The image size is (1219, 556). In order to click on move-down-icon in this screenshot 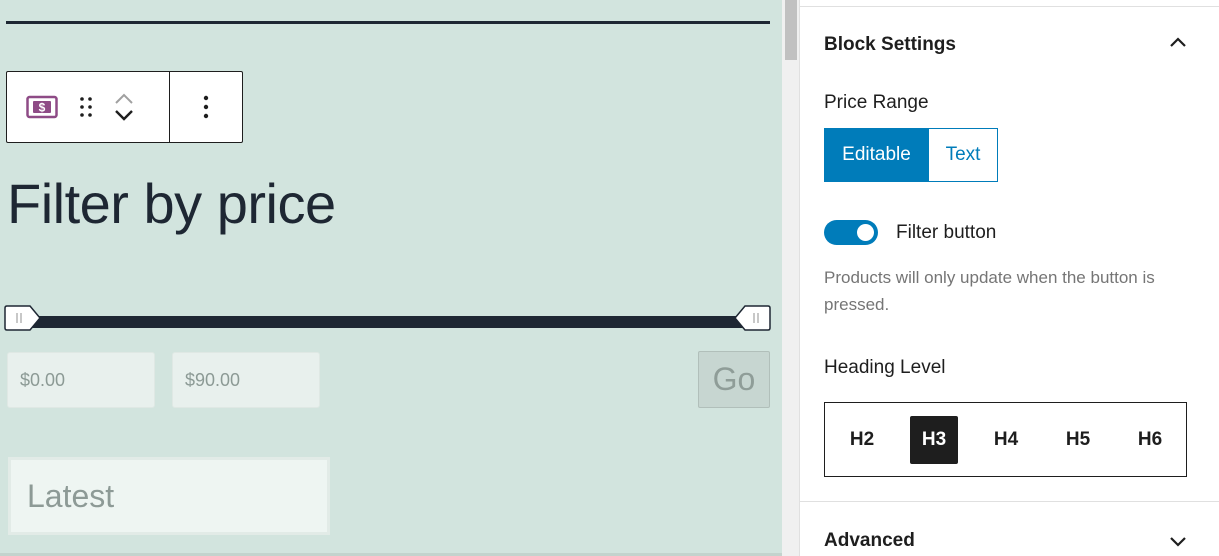, I will do `click(124, 115)`.